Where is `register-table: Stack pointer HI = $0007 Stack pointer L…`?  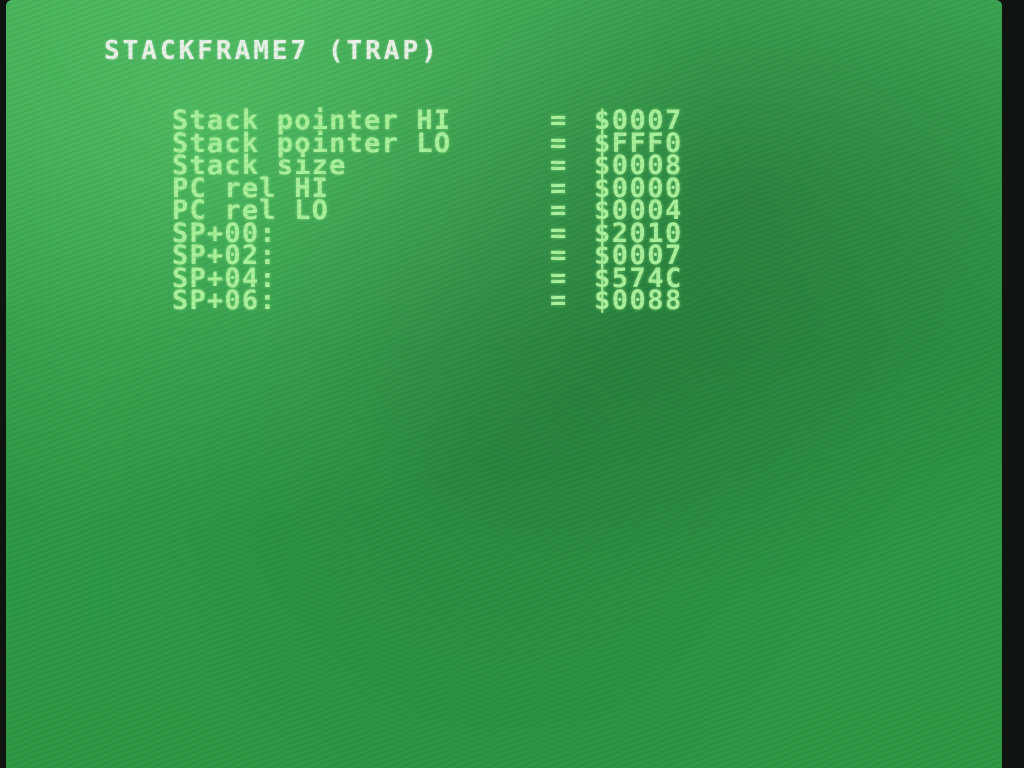
register-table: Stack pointer HI = $0007 Stack pointer L… is located at coordinates (427, 211).